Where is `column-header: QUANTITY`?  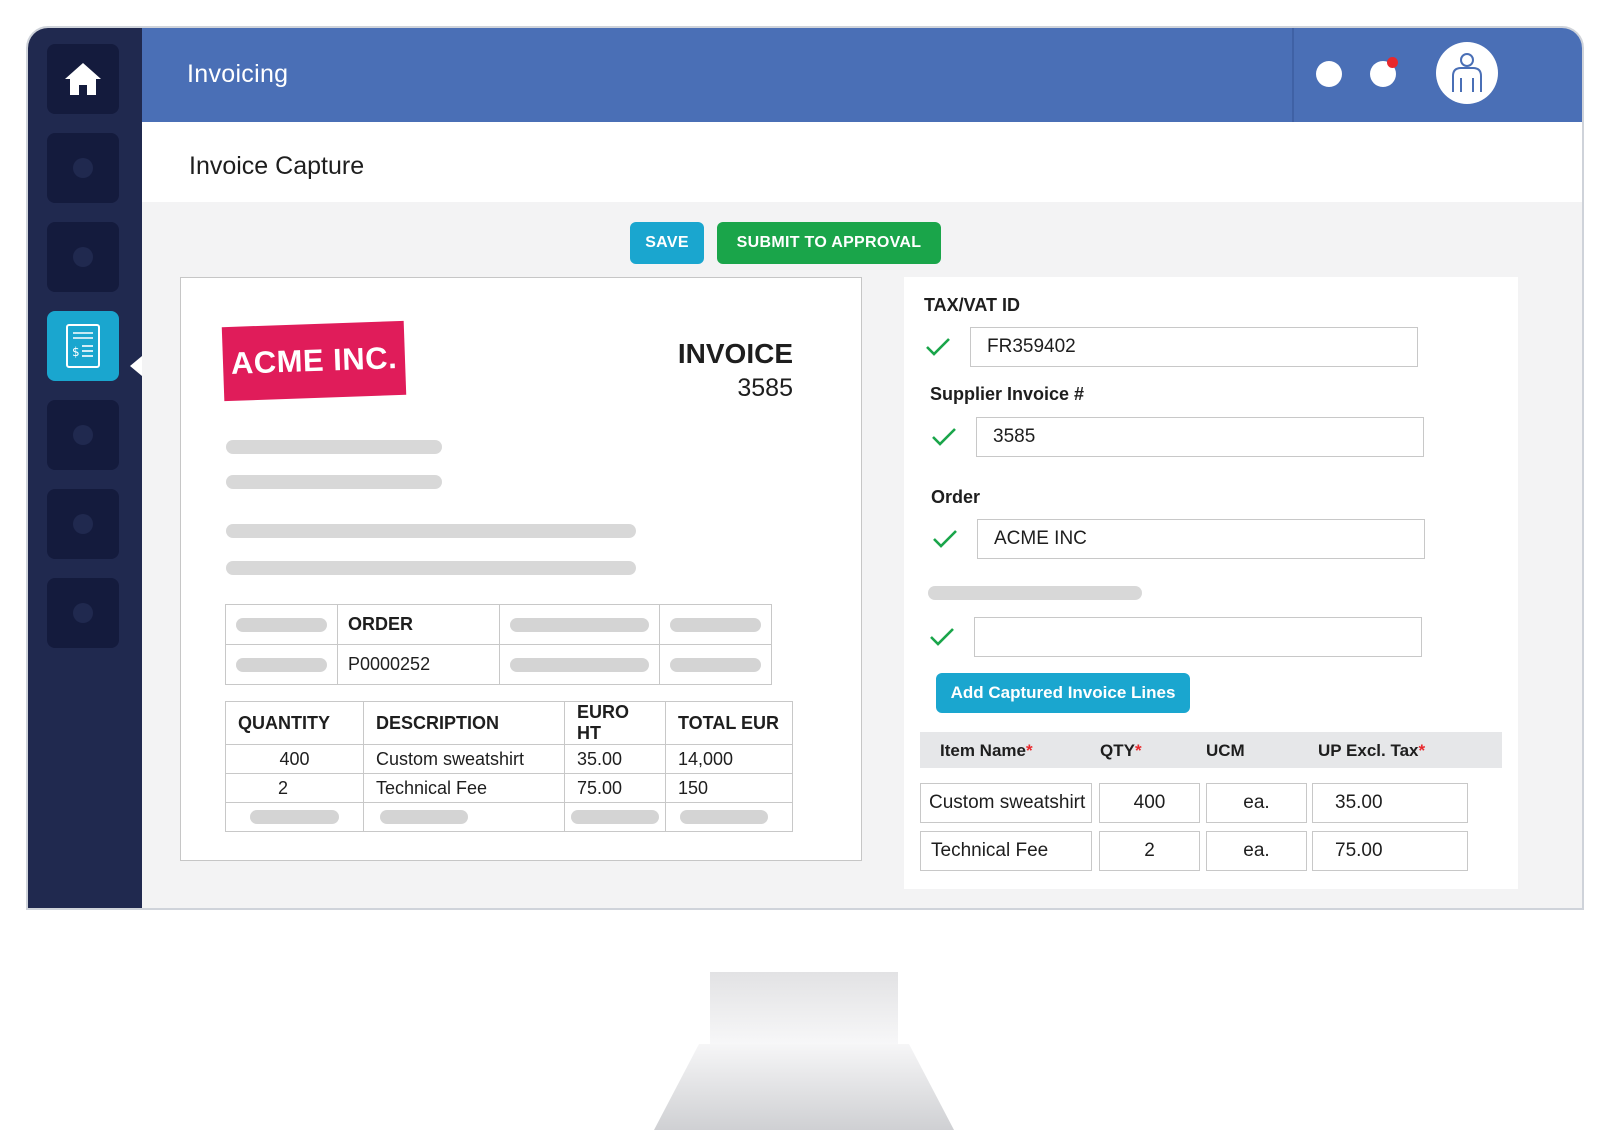
column-header: QUANTITY is located at coordinates (294, 723).